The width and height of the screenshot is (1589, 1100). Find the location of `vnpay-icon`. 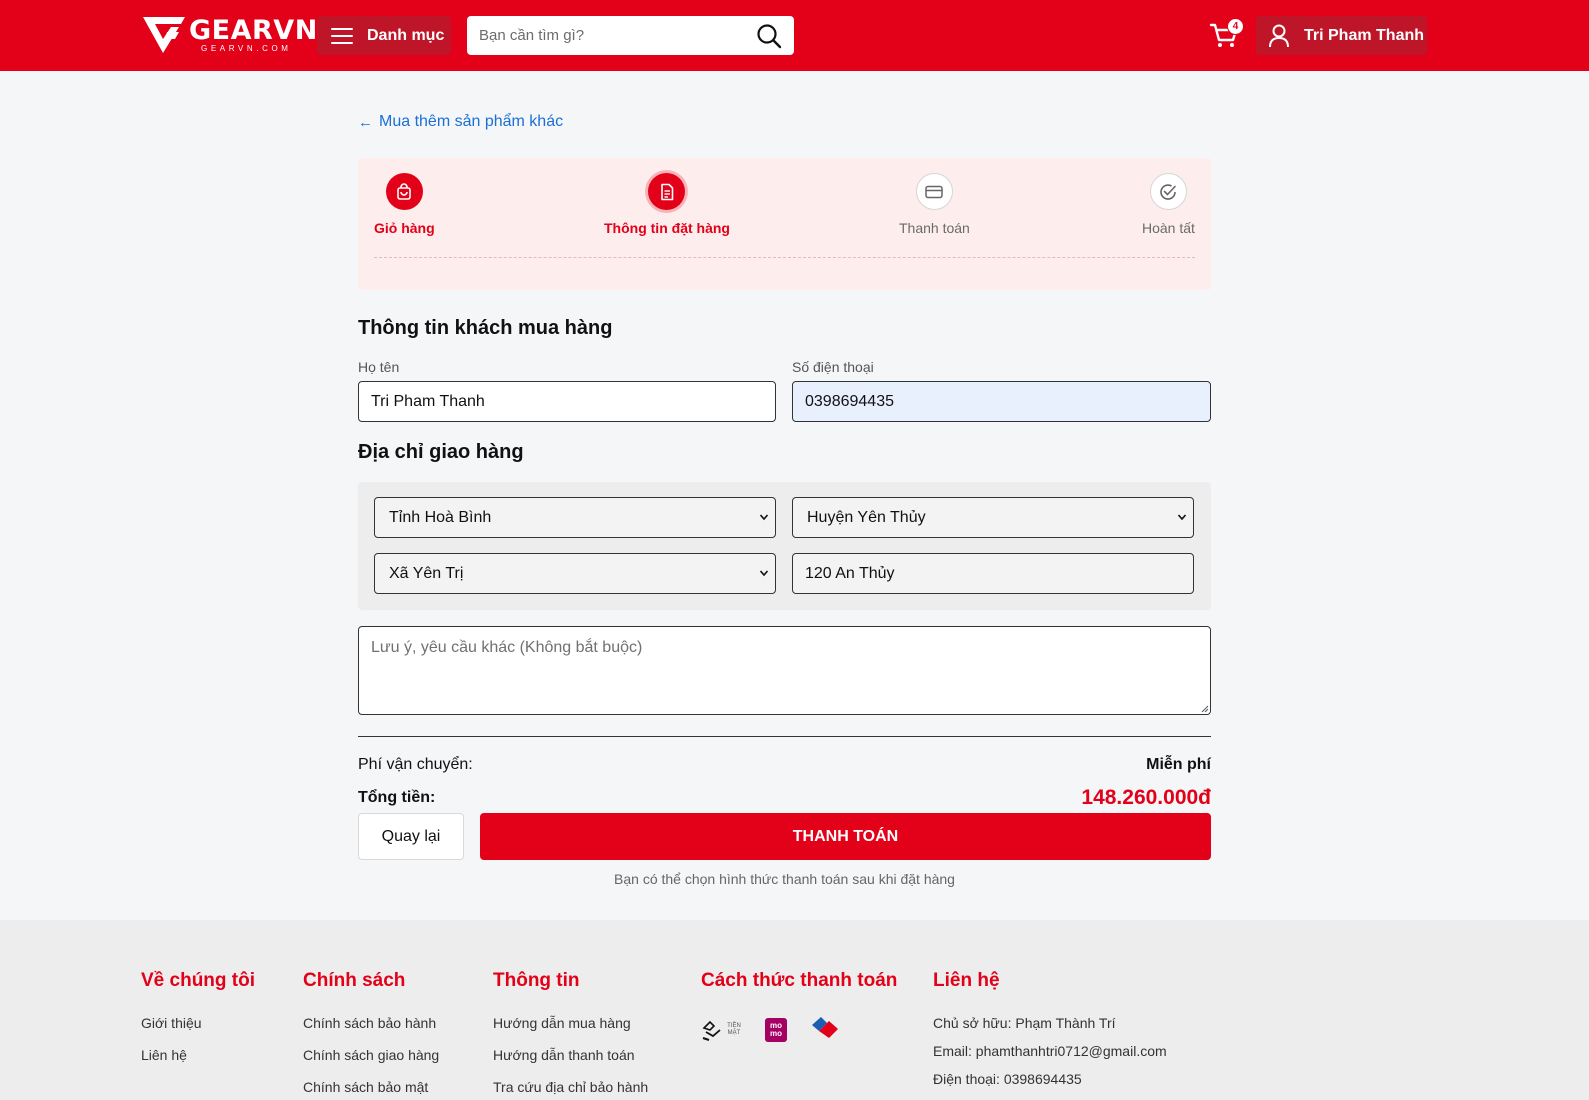

vnpay-icon is located at coordinates (825, 1029).